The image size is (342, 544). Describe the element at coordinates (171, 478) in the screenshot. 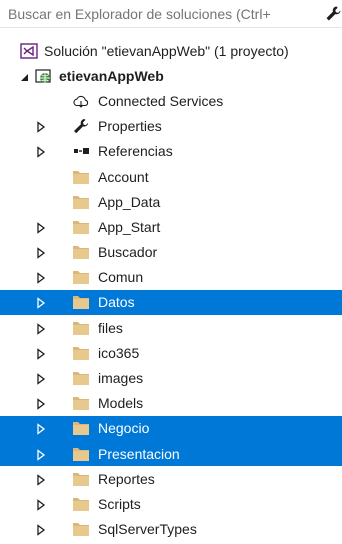

I see `tree-item-reportes: Reportes` at that location.